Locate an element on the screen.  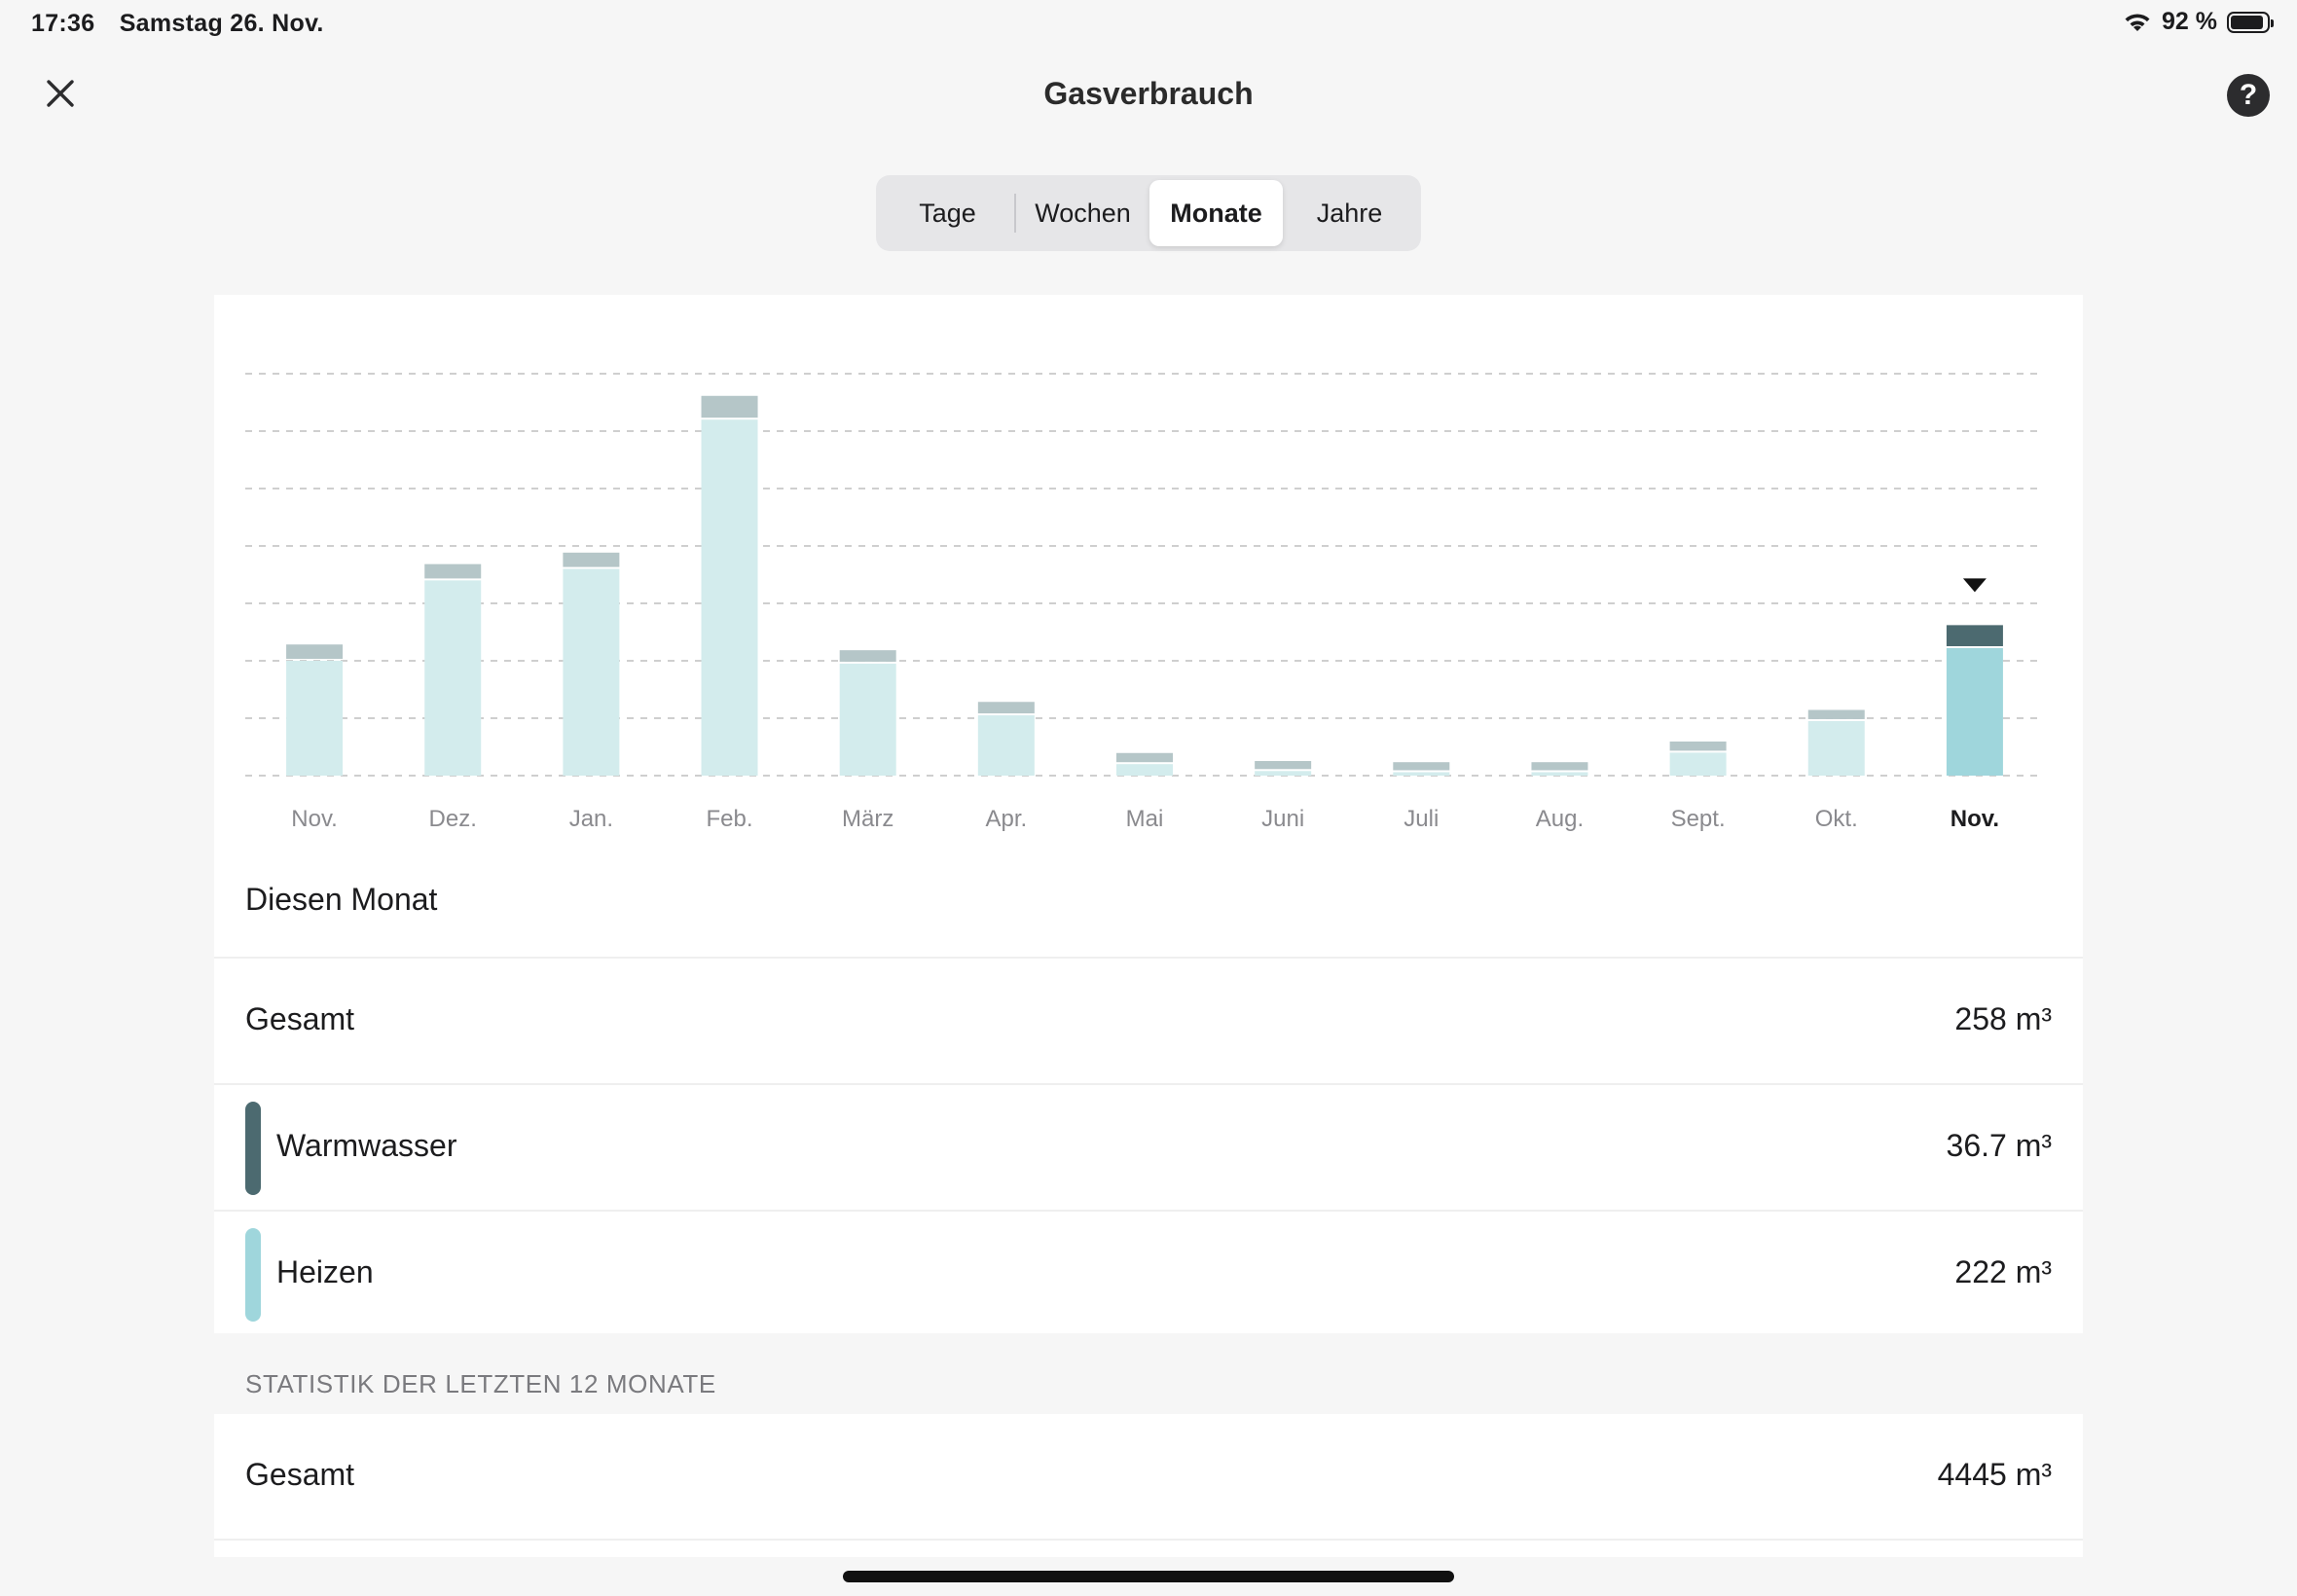
status-bar: 17:36 Samstag 26. Nov. 92 % is located at coordinates (1148, 24).